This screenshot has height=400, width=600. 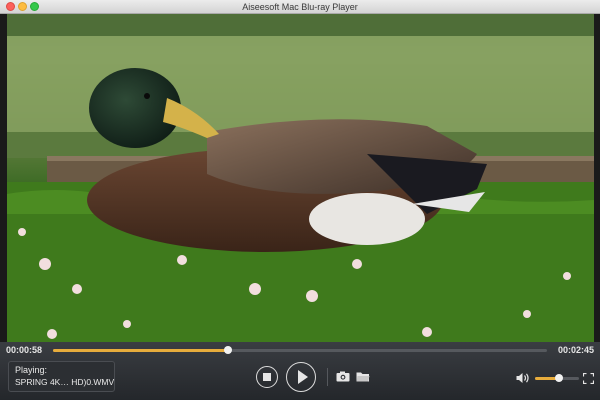 What do you see at coordinates (61, 376) in the screenshot?
I see `now-playing-box: Playing: SPRING 4K… HD)0.WMV` at bounding box center [61, 376].